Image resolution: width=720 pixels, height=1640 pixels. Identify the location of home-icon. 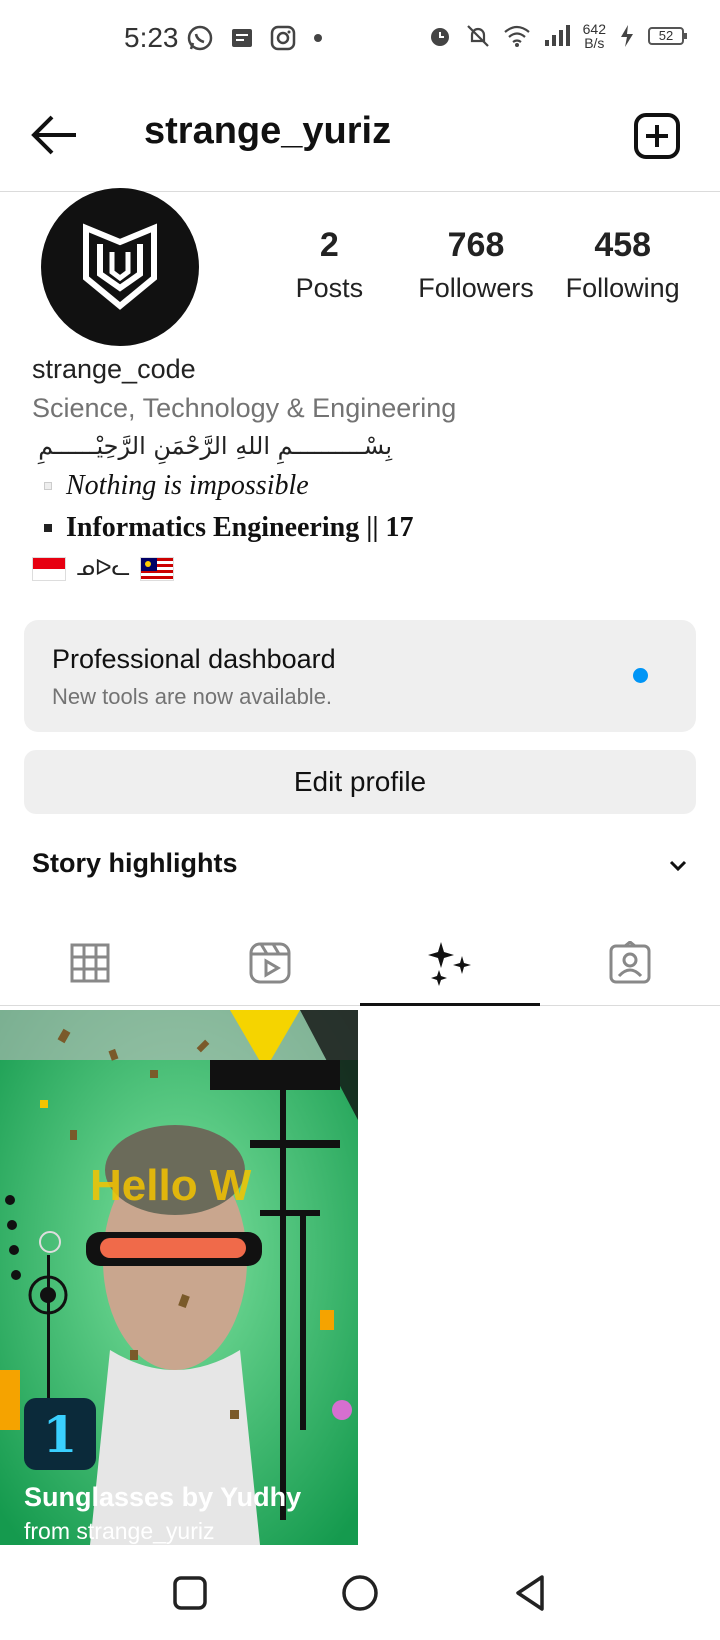
(360, 1593).